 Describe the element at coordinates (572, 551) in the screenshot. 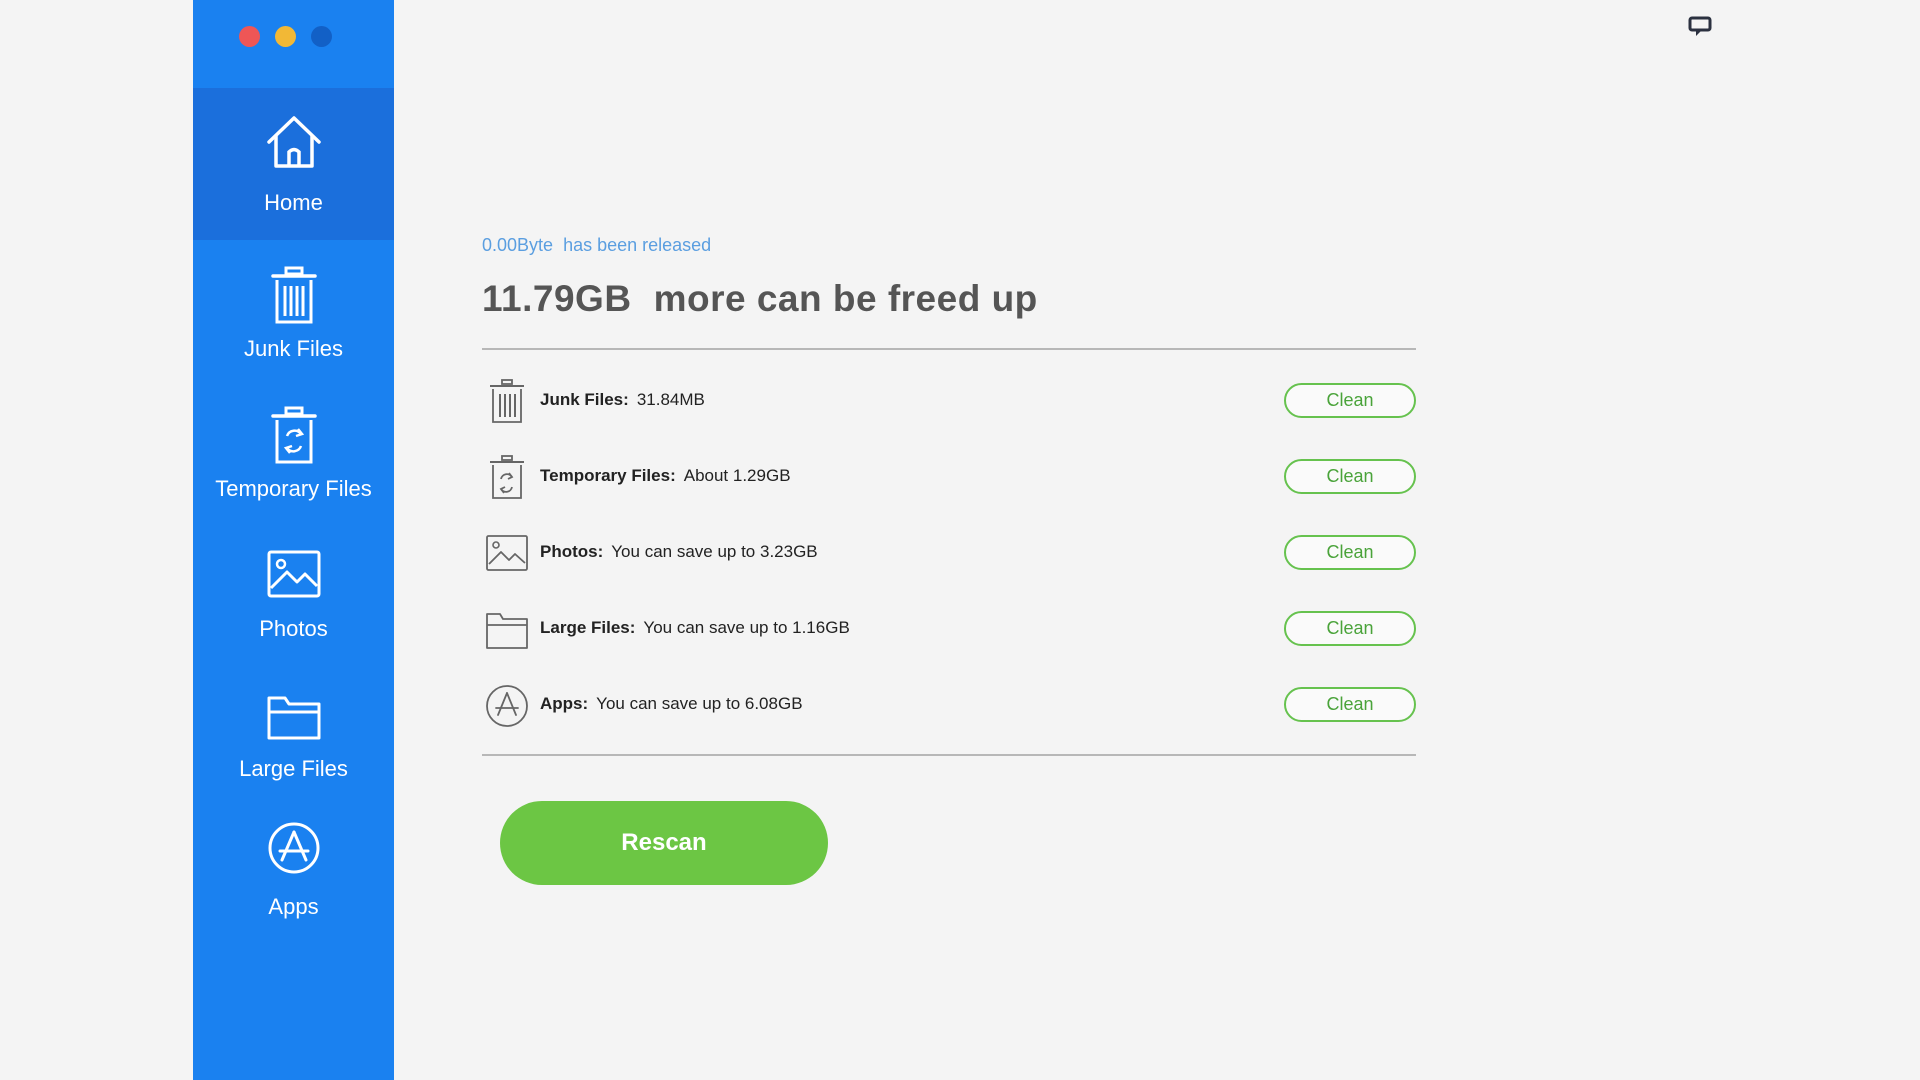

I see `category-name: Photos:` at that location.